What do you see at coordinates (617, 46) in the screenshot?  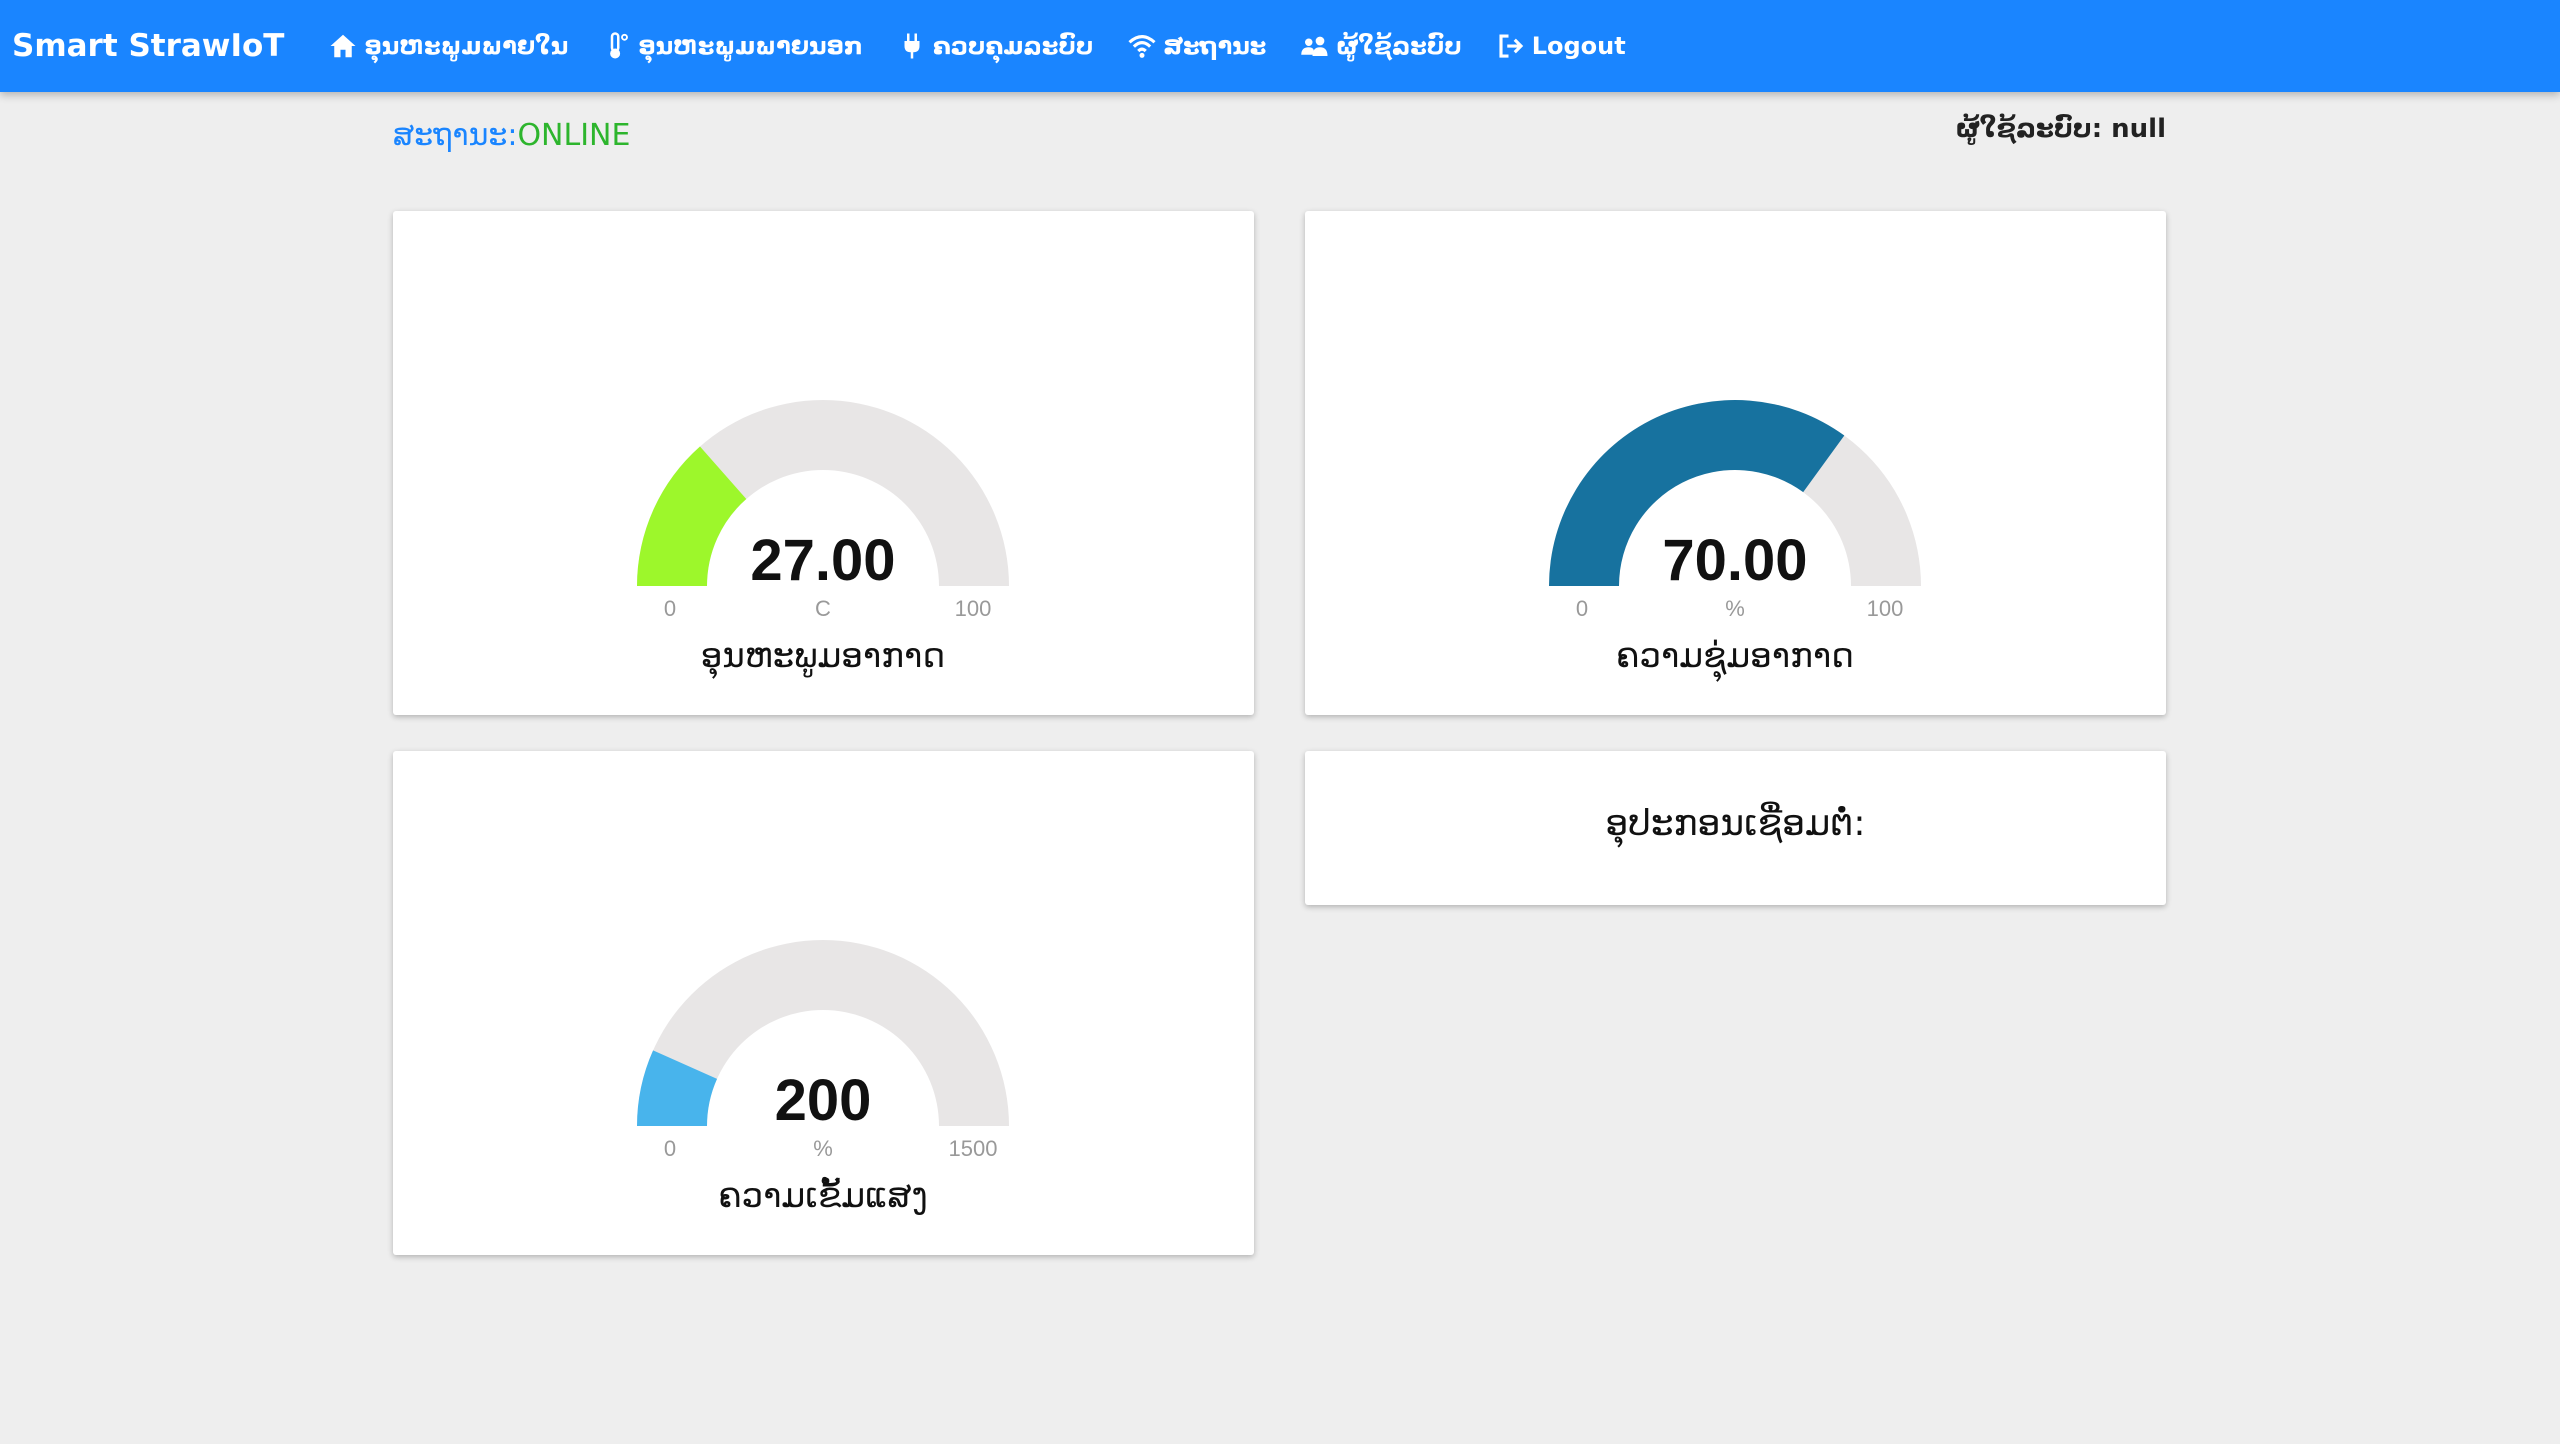 I see `thermometer-icon` at bounding box center [617, 46].